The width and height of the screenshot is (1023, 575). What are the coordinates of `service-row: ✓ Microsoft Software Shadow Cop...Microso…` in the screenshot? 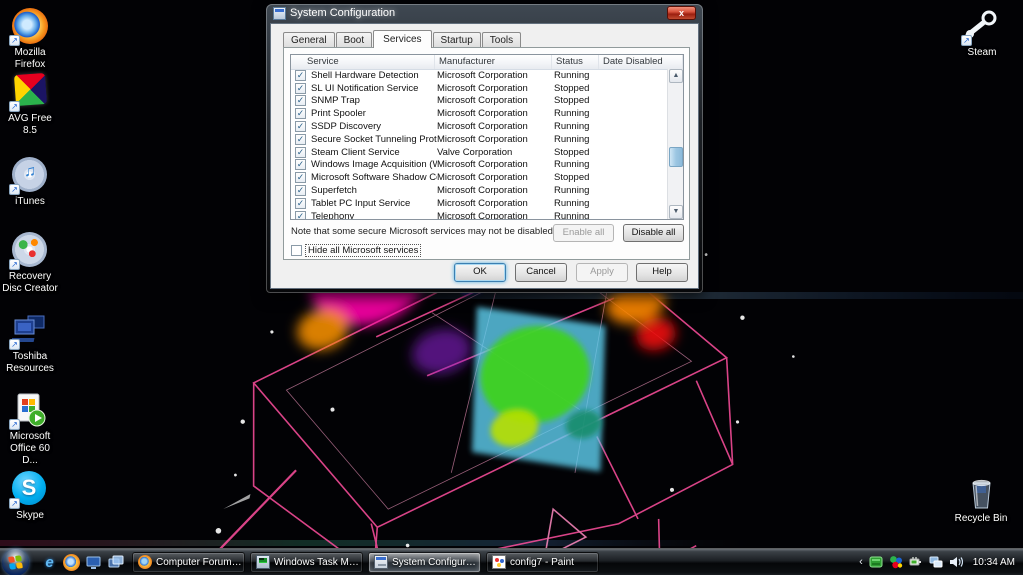 It's located at (479, 177).